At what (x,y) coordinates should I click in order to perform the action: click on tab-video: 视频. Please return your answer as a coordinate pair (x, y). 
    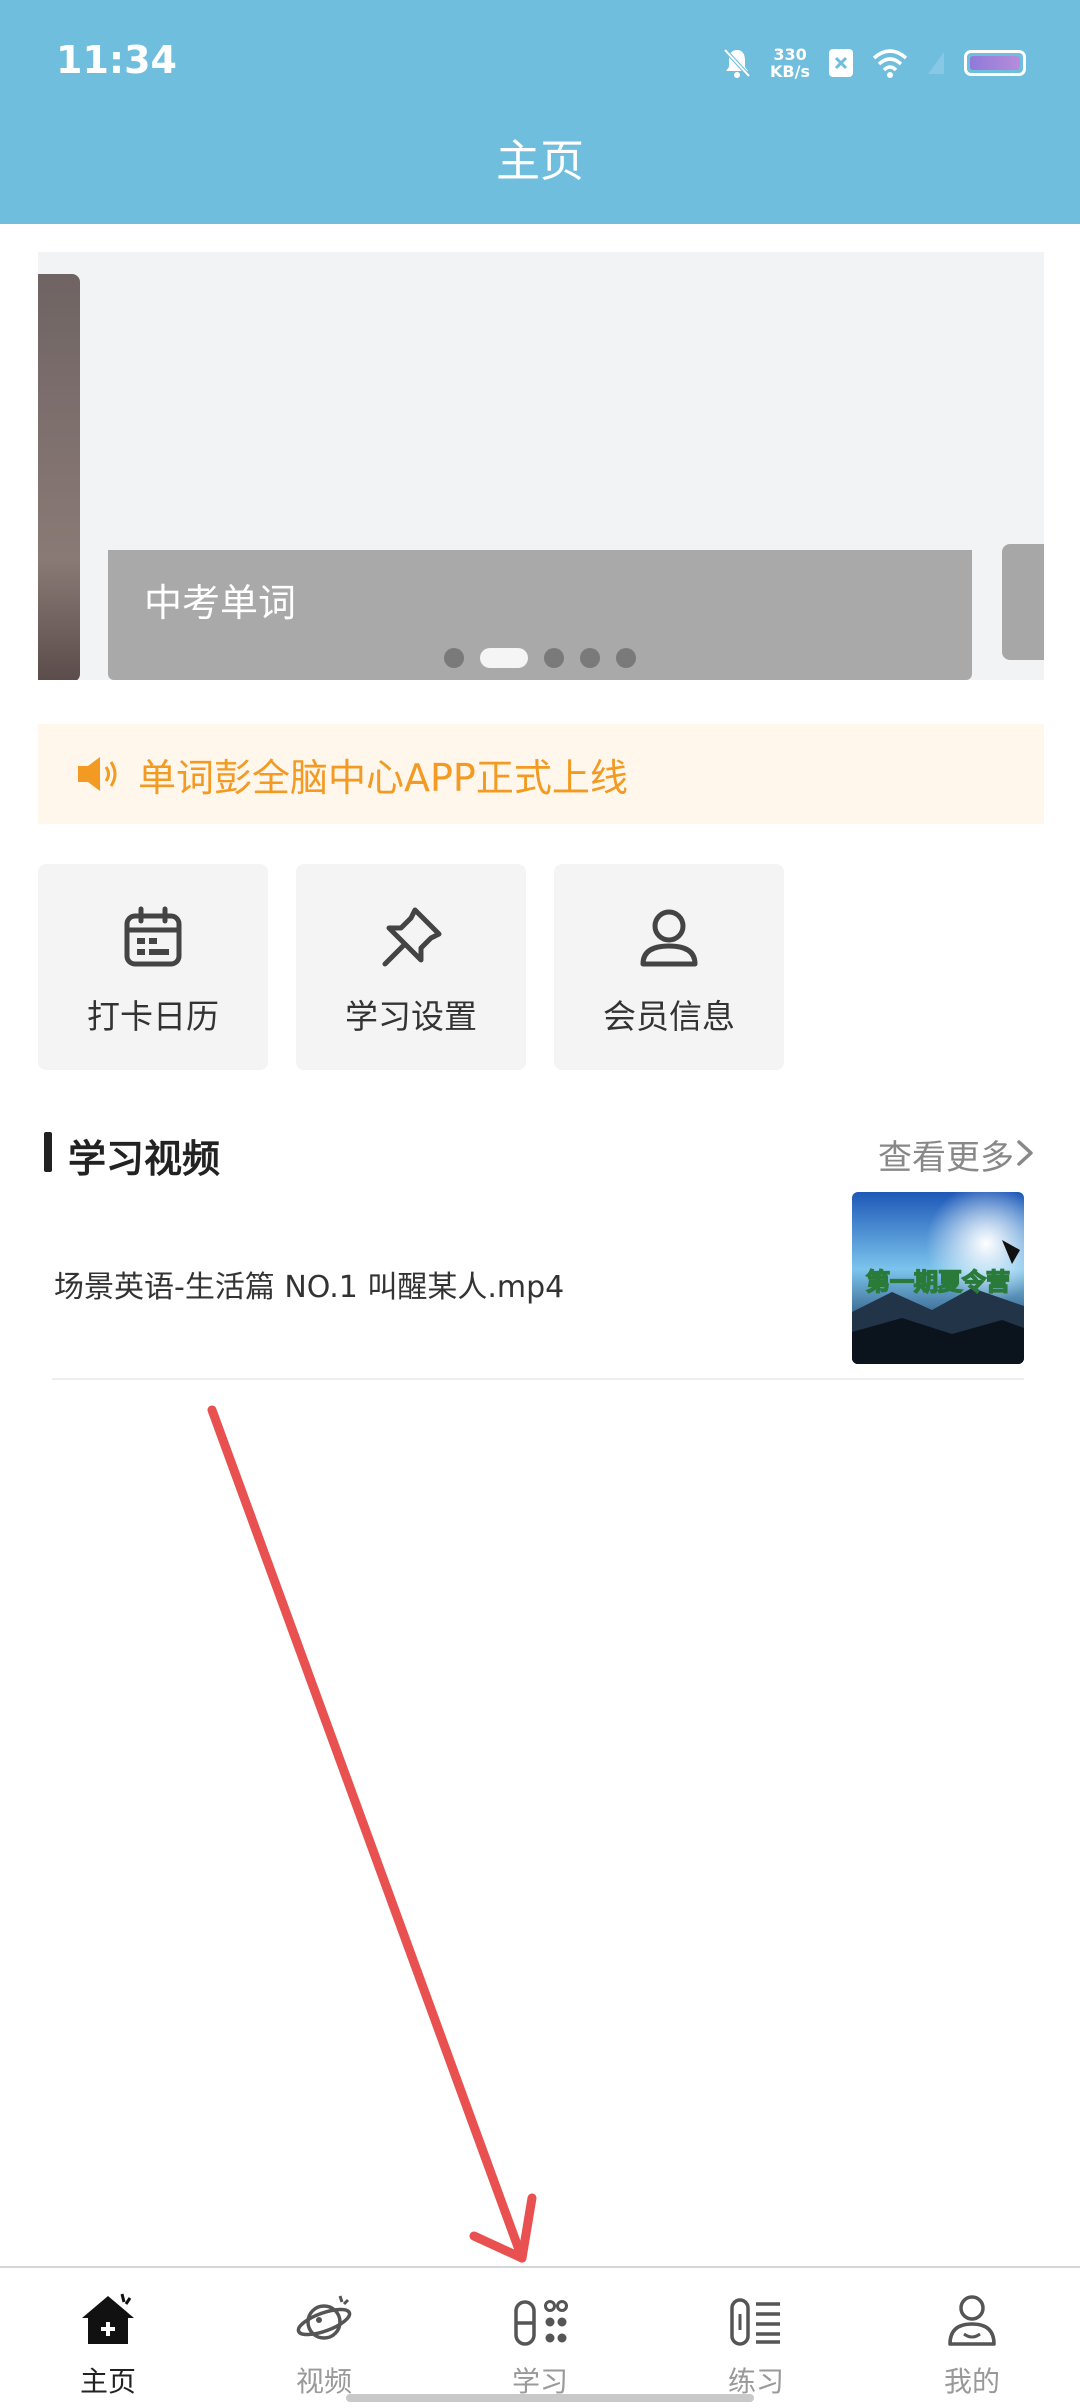
    Looking at the image, I should click on (324, 2338).